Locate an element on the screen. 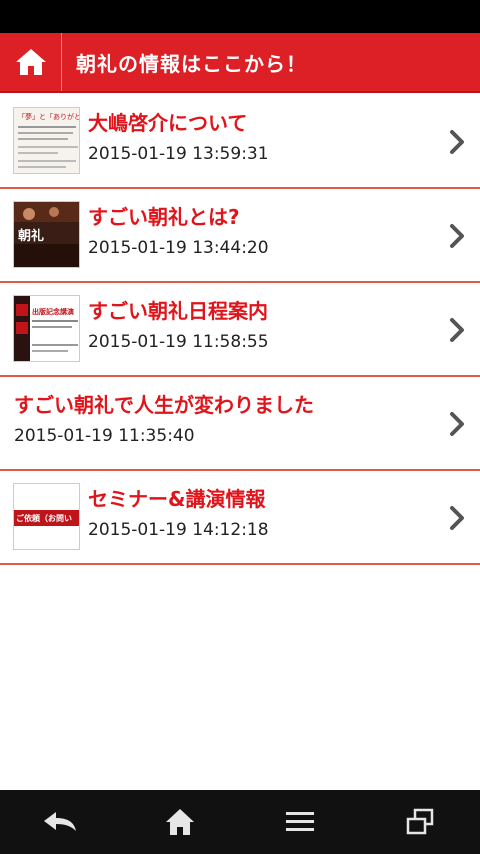 The image size is (480, 854). item-timestamp: 2015-01-19 13:44:20 is located at coordinates (178, 248).